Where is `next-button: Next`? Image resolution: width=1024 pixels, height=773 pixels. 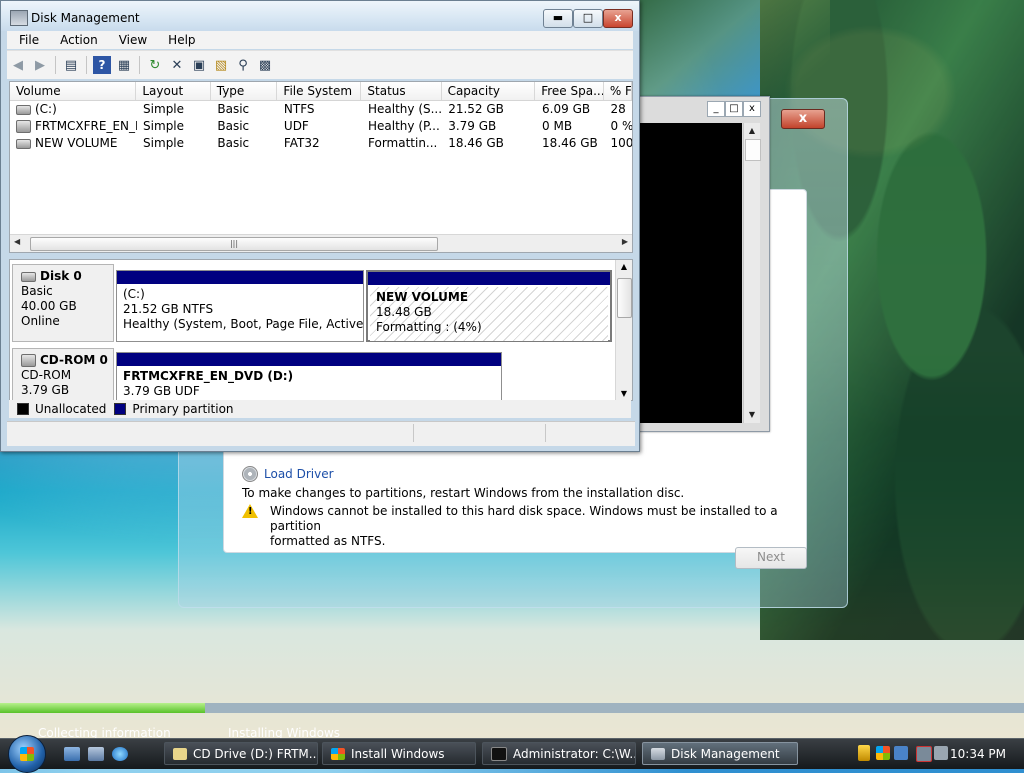
next-button: Next is located at coordinates (771, 558).